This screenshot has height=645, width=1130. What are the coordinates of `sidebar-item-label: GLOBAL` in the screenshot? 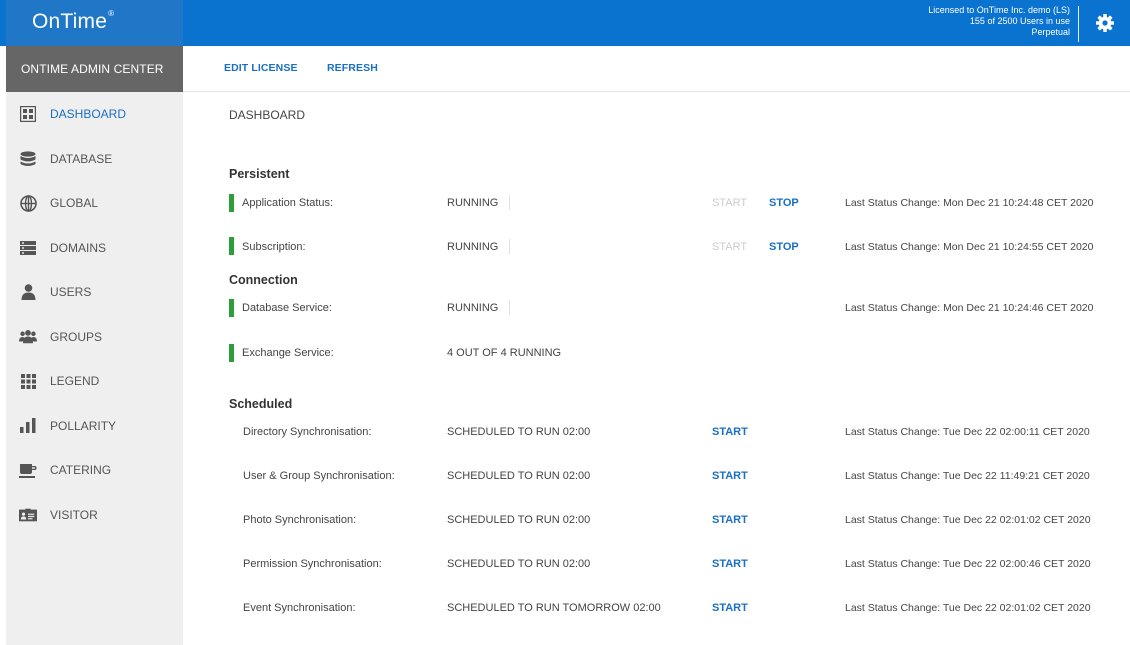 It's located at (74, 203).